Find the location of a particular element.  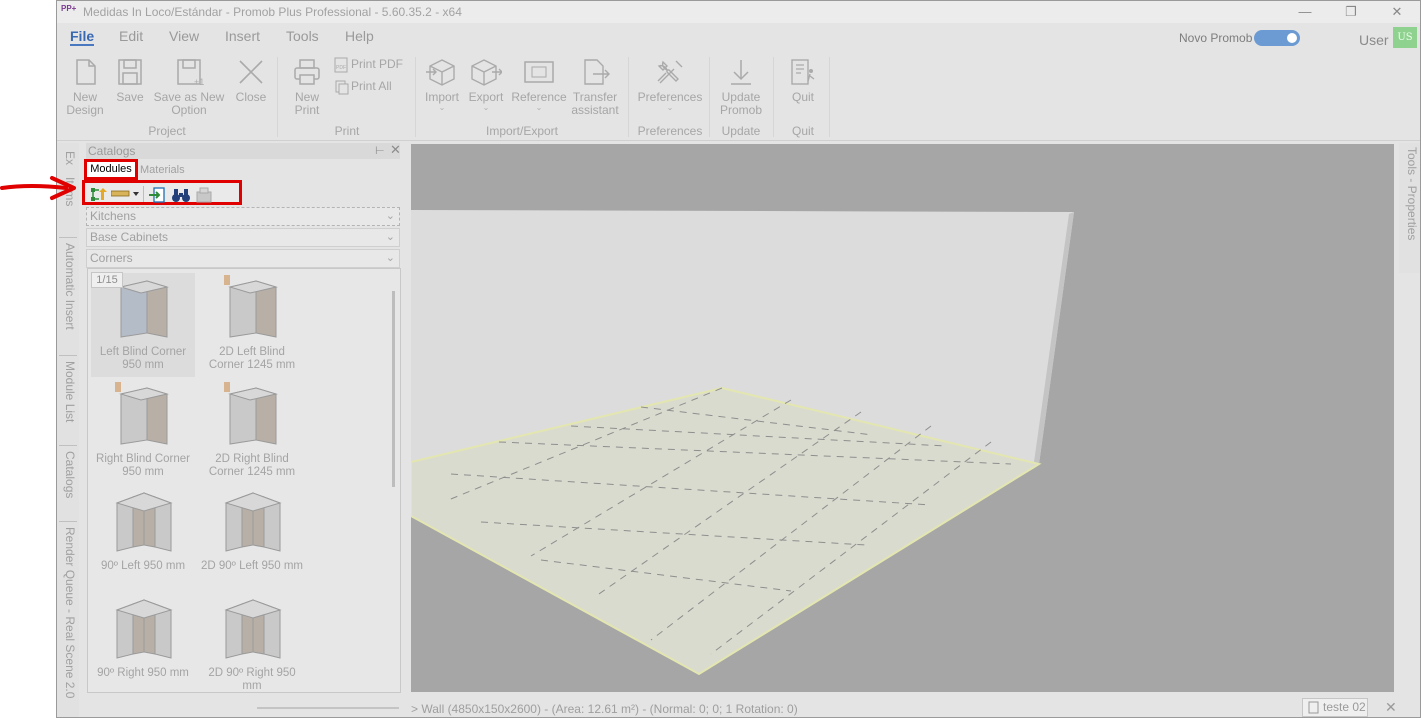

library-disabled-icon is located at coordinates (204, 195).